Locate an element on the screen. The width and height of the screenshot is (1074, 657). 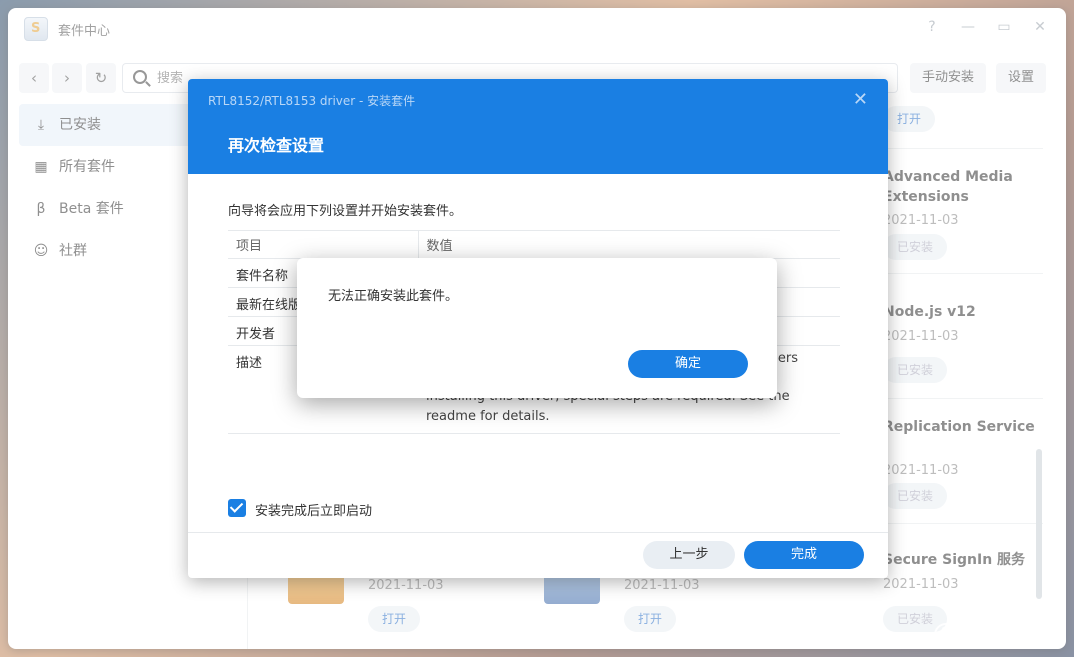
watermark: 值什么值得买 is located at coordinates (998, 632).